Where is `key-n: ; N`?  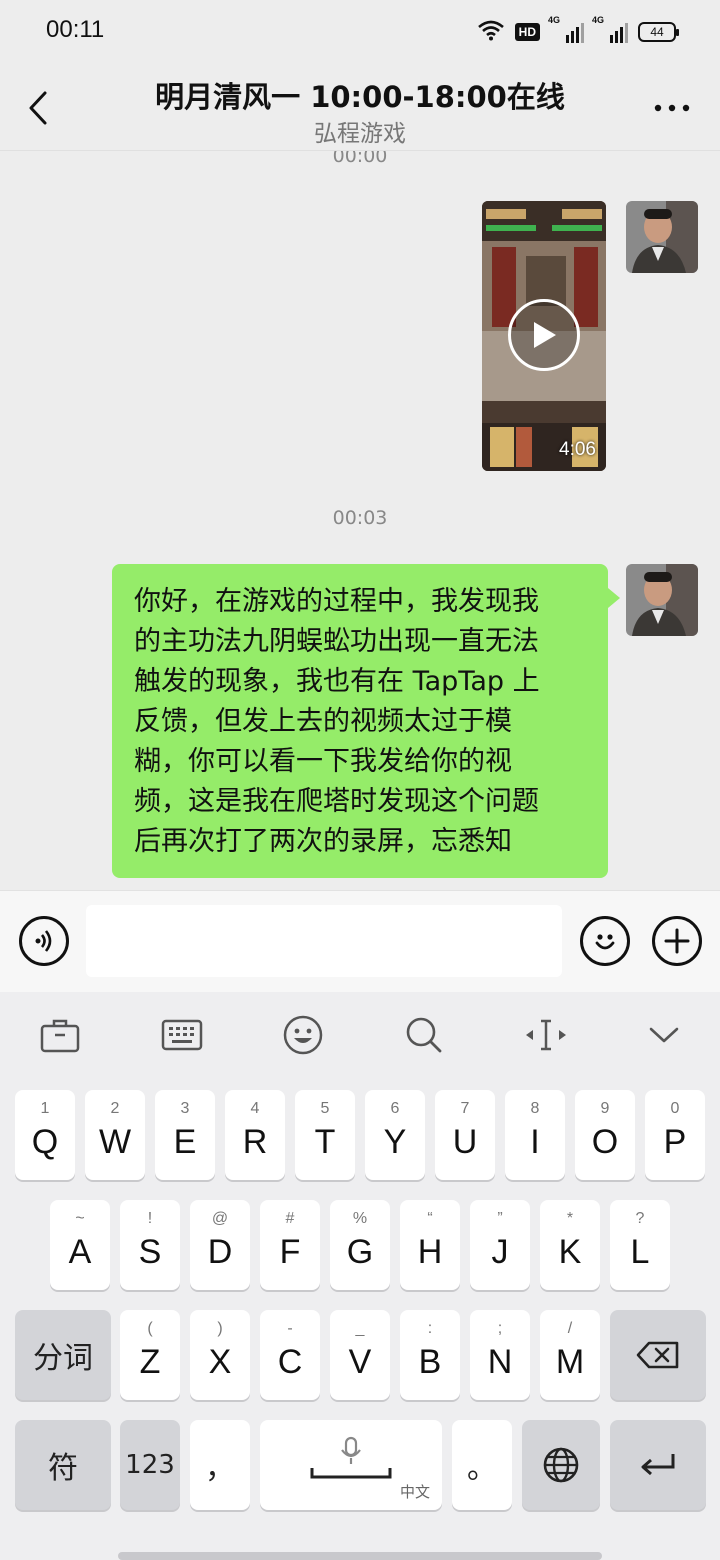
key-n: ; N is located at coordinates (500, 1355).